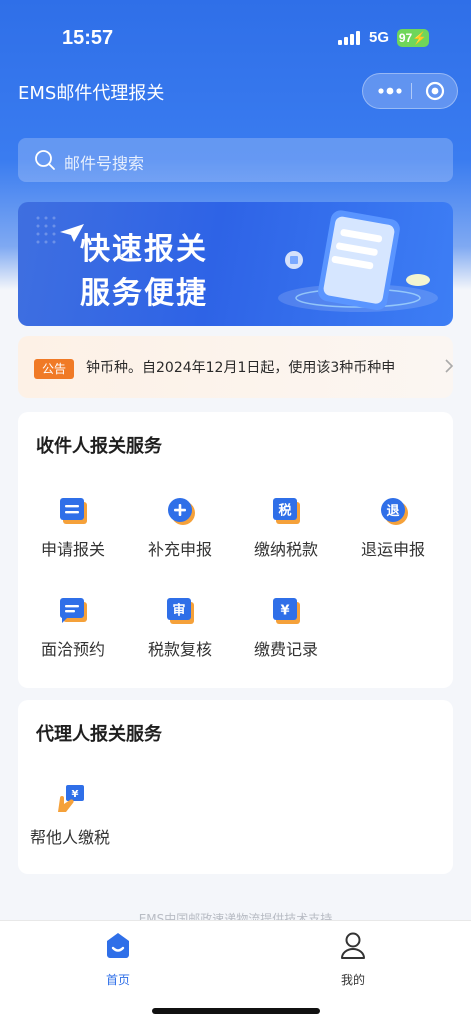 Image resolution: width=471 pixels, height=1024 pixels. I want to click on chat-icon, so click(73, 610).